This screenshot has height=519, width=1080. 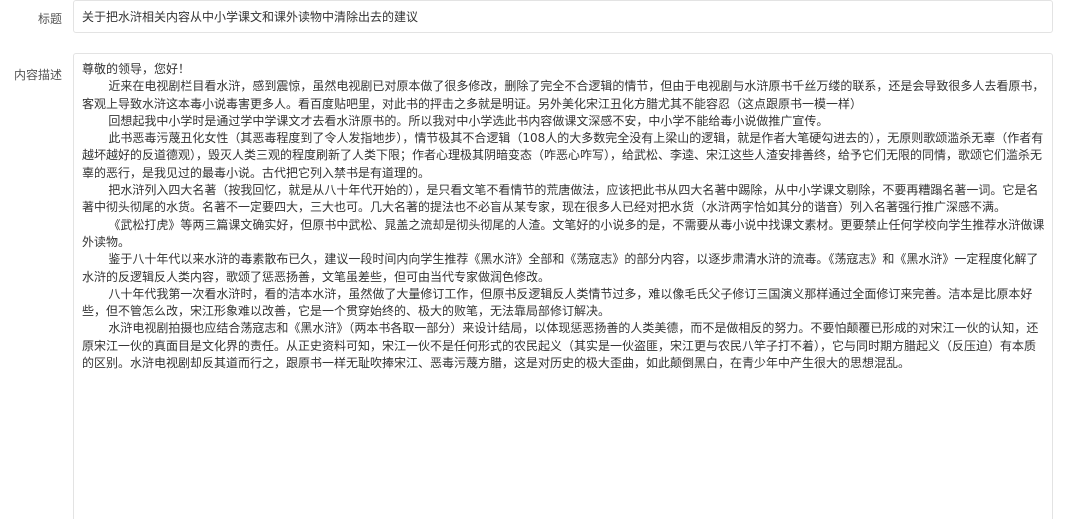 What do you see at coordinates (136, 69) in the screenshot?
I see `greeting-line: 尊敬的领导，您好！` at bounding box center [136, 69].